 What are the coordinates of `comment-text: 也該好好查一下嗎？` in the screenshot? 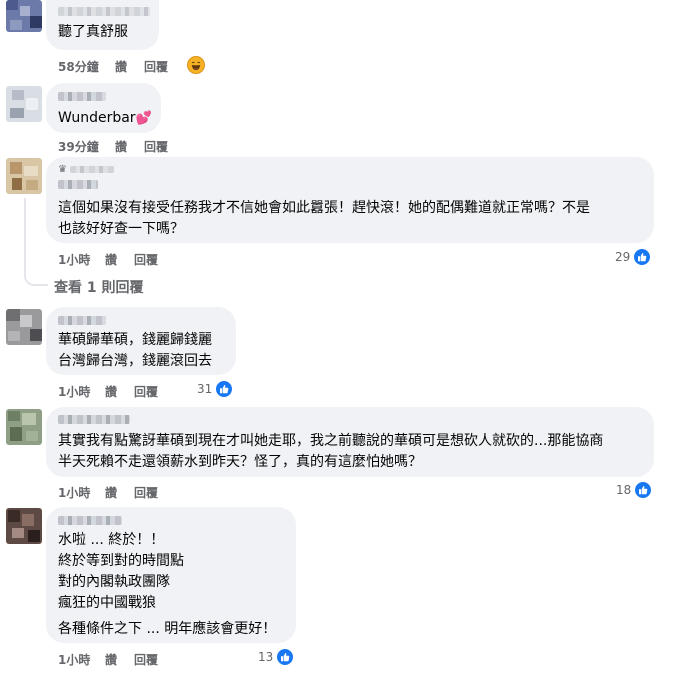 It's located at (121, 229).